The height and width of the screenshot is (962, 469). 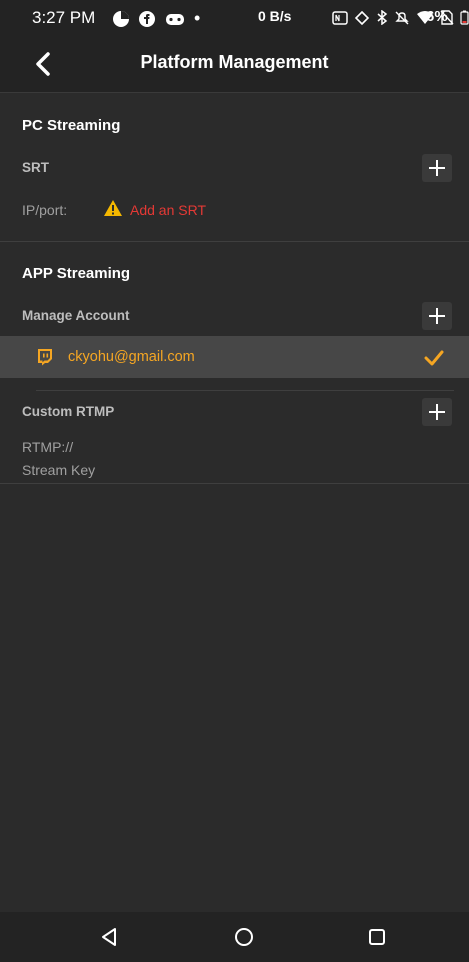 I want to click on add-account-button, so click(x=437, y=316).